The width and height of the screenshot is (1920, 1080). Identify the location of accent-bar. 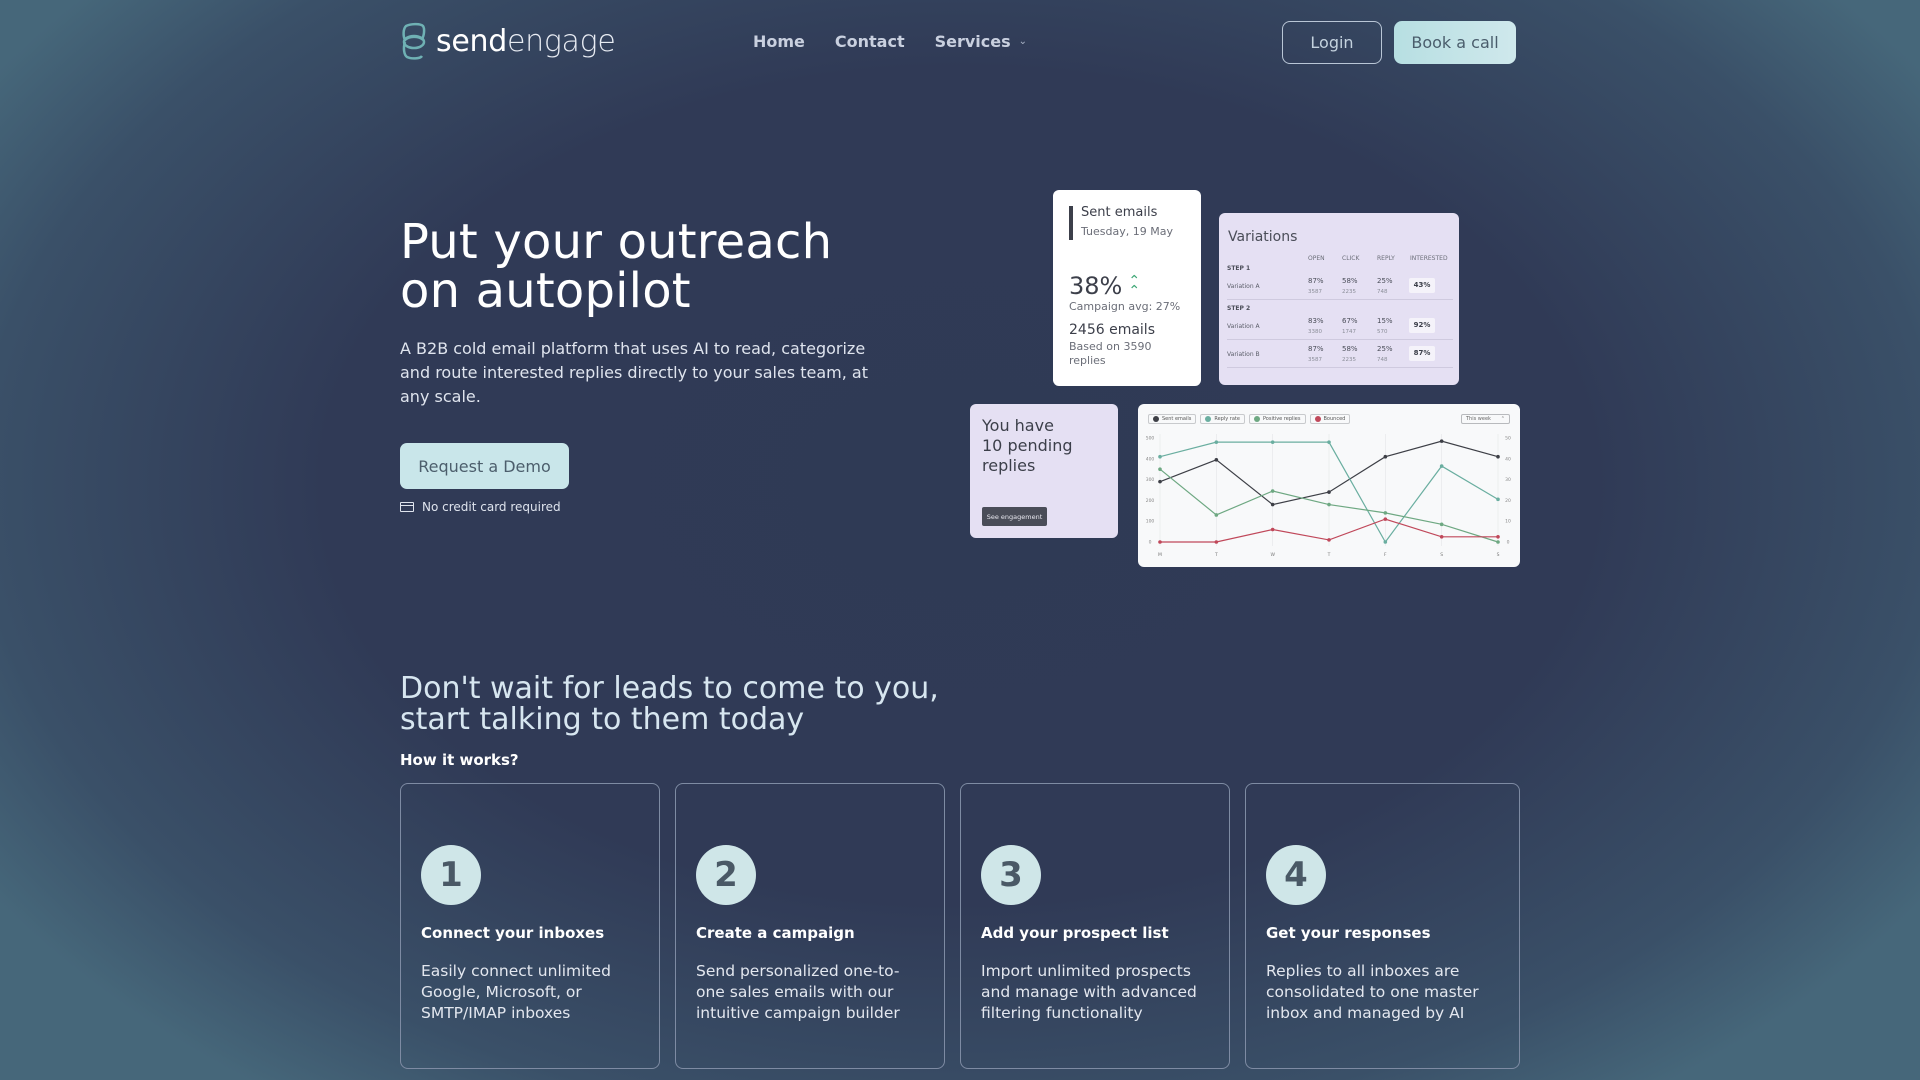
(1071, 223).